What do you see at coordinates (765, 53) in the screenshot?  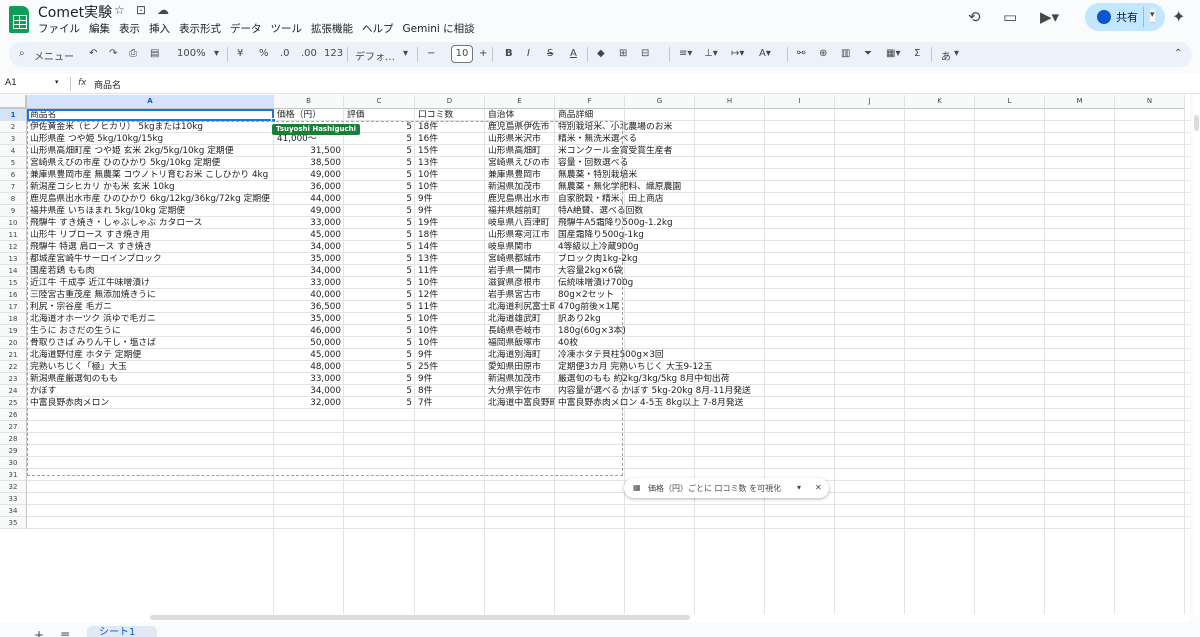 I see `text-rotation-icon: A▾` at bounding box center [765, 53].